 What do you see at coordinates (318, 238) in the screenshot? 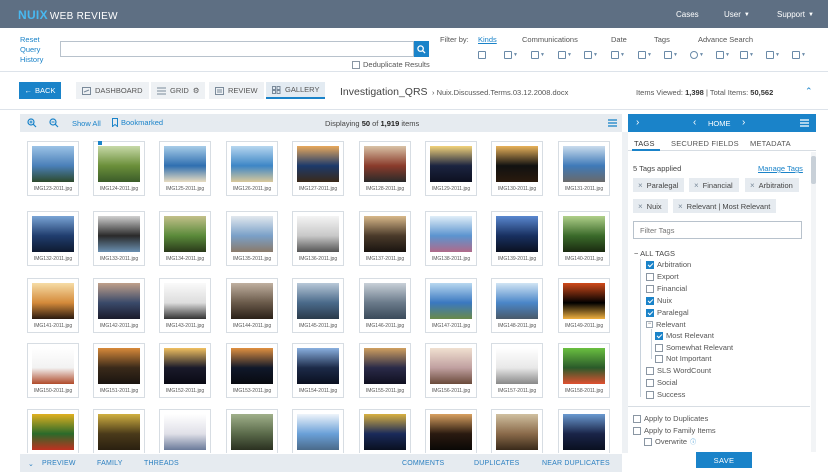
I see `gallery-thumbnail: IMG136-2011.jpg` at bounding box center [318, 238].